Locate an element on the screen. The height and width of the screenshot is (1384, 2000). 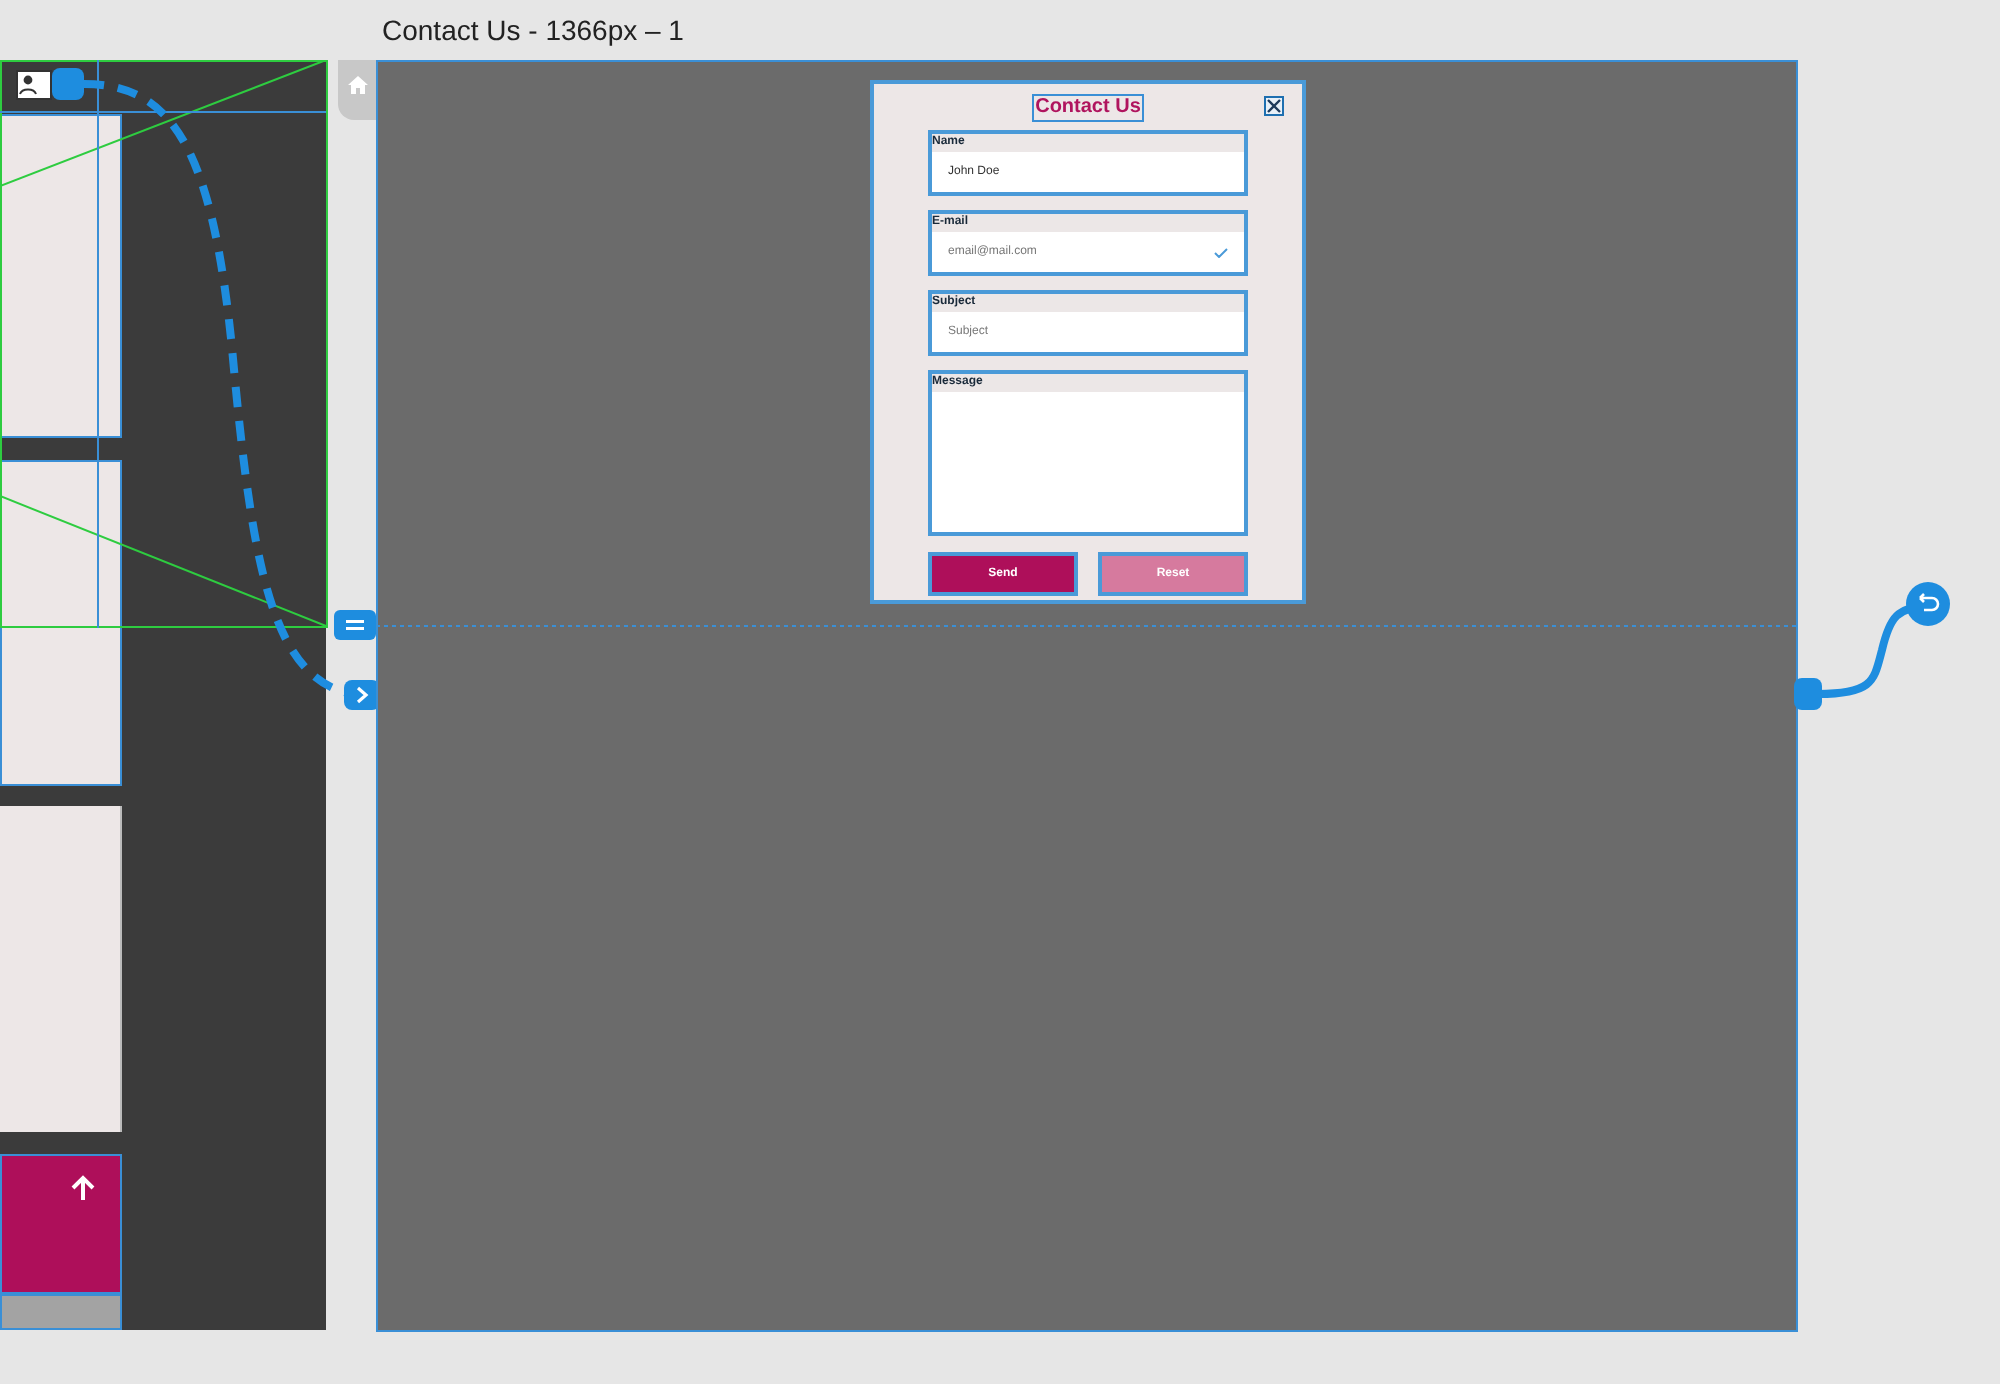
menu-icon is located at coordinates (355, 625).